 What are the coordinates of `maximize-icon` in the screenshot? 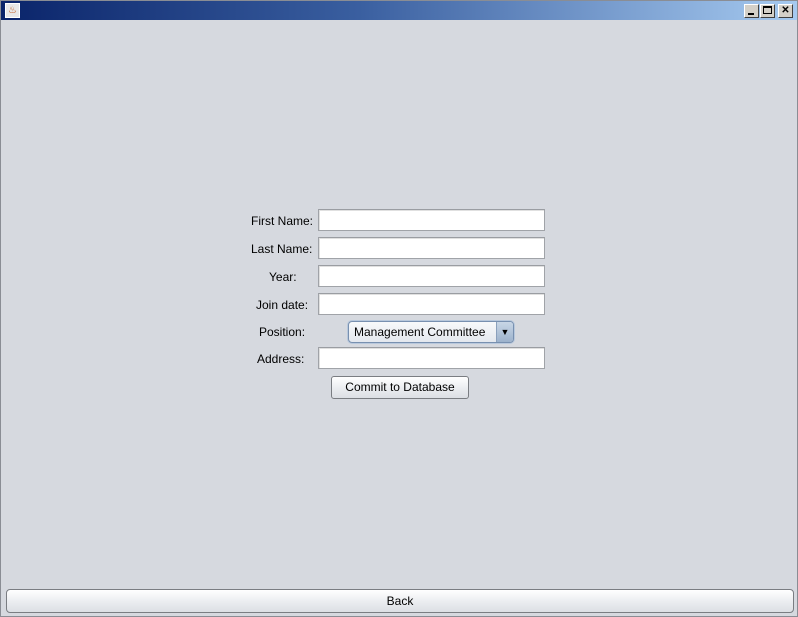 It's located at (767, 10).